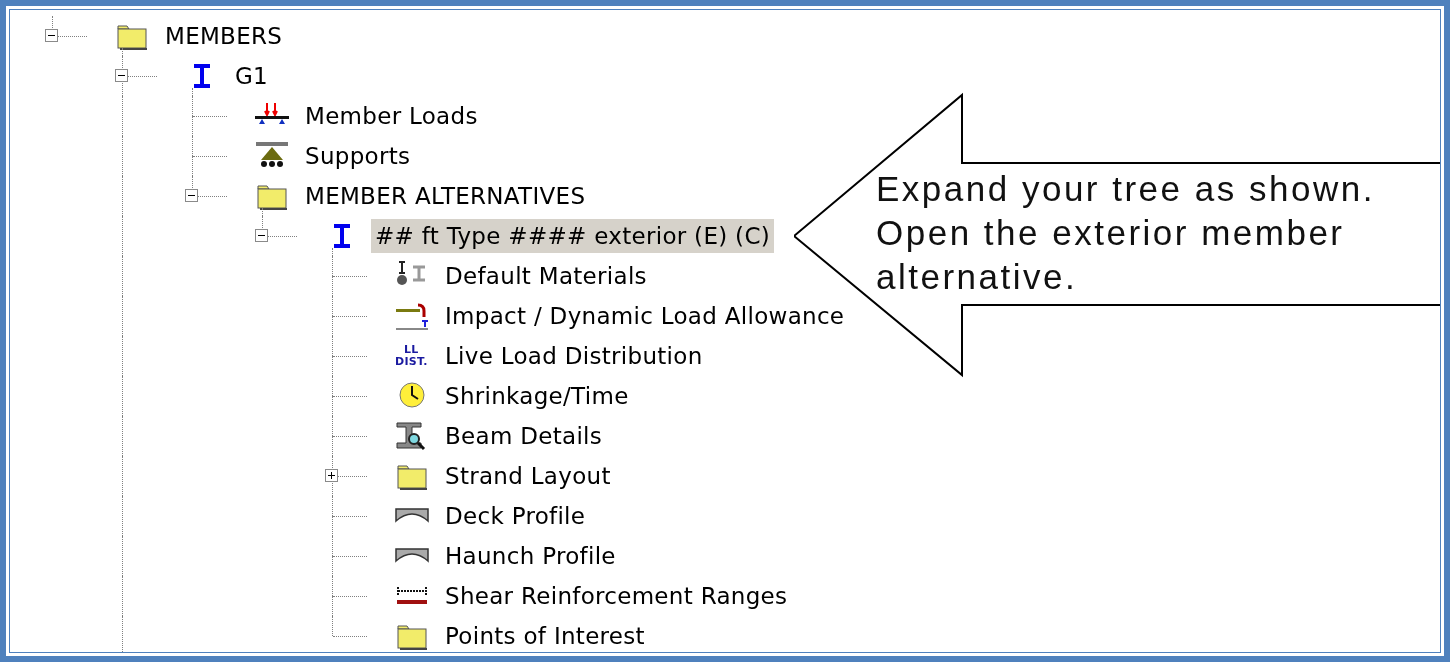  I want to click on tree-item: Shear Reinforcement Ranges, so click(616, 596).